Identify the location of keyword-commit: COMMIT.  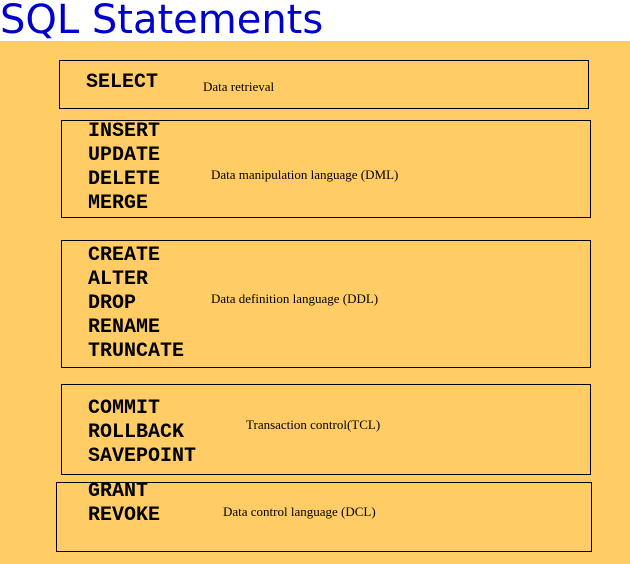
(124, 408).